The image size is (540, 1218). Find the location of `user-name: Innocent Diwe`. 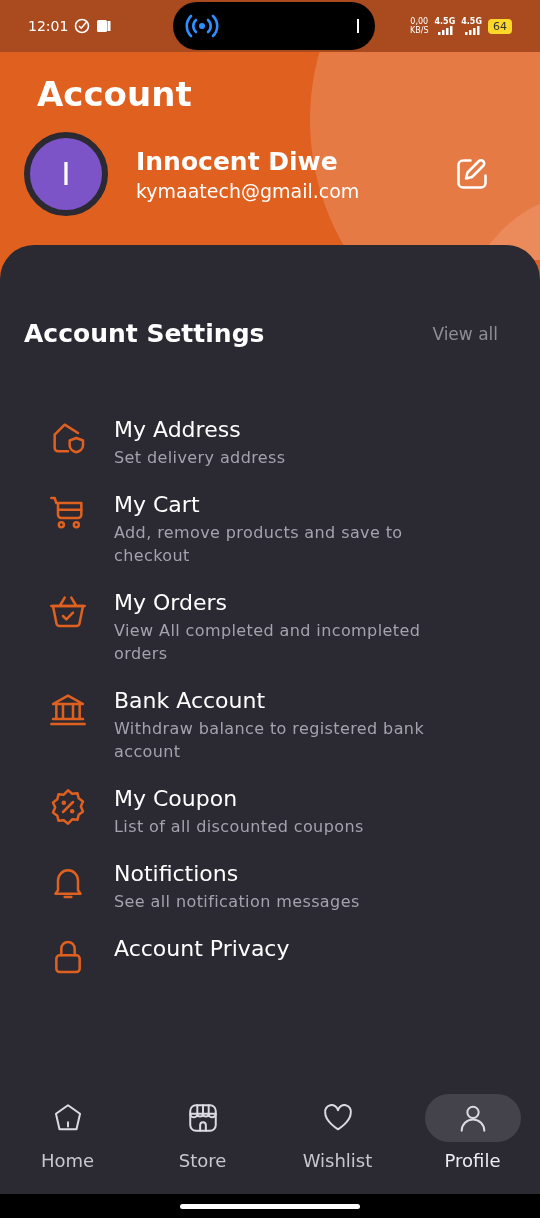

user-name: Innocent Diwe is located at coordinates (237, 161).